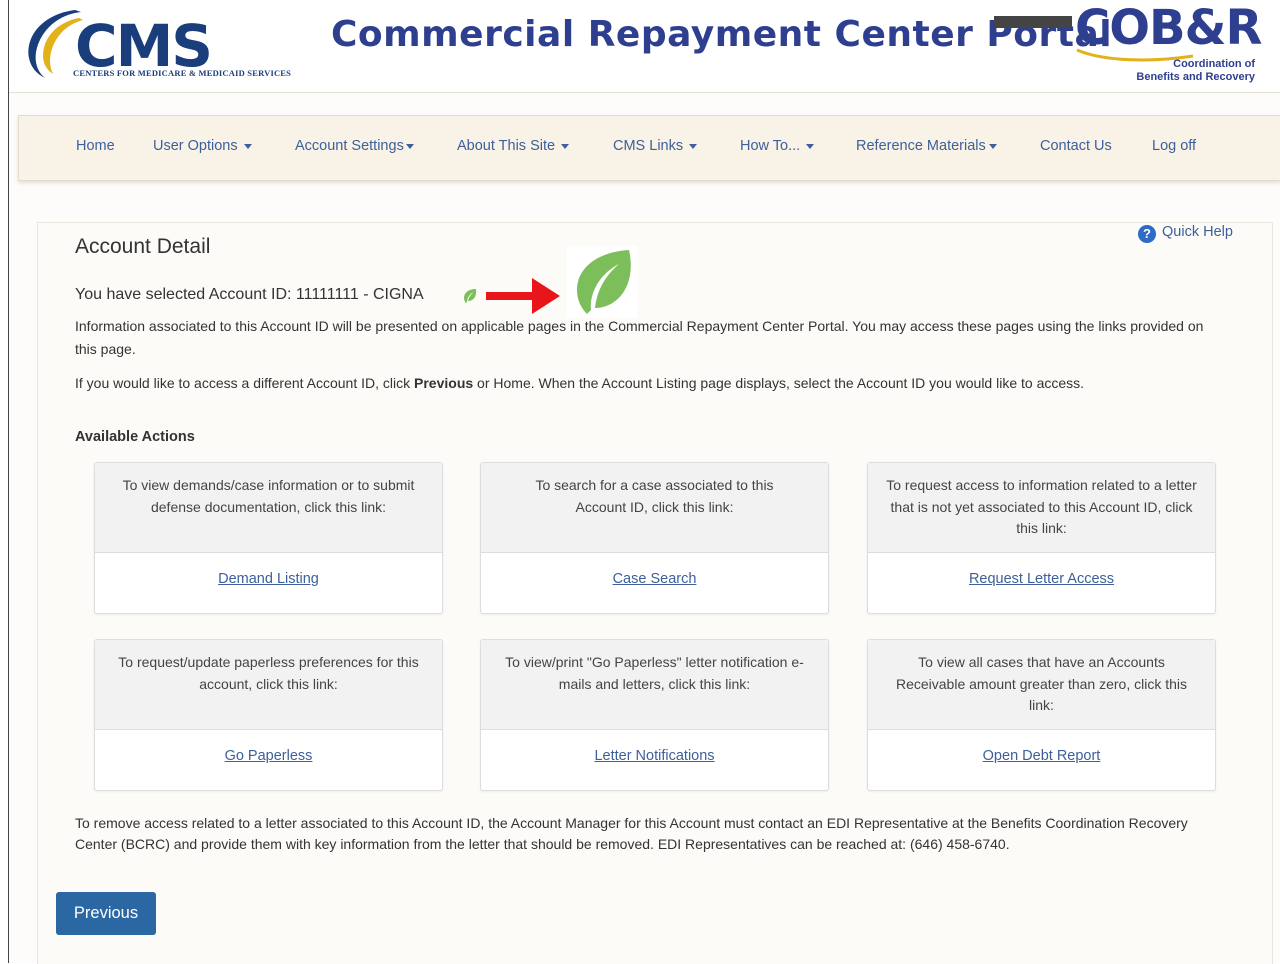 The width and height of the screenshot is (1280, 964). I want to click on page-title: Account Detail, so click(143, 246).